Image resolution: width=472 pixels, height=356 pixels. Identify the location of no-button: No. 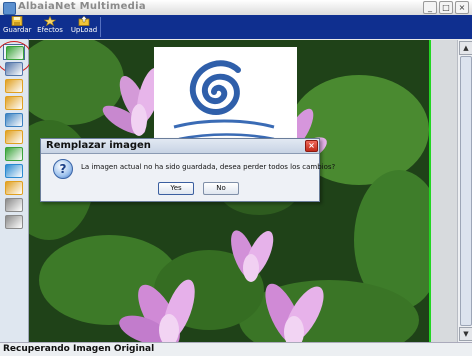
(221, 188).